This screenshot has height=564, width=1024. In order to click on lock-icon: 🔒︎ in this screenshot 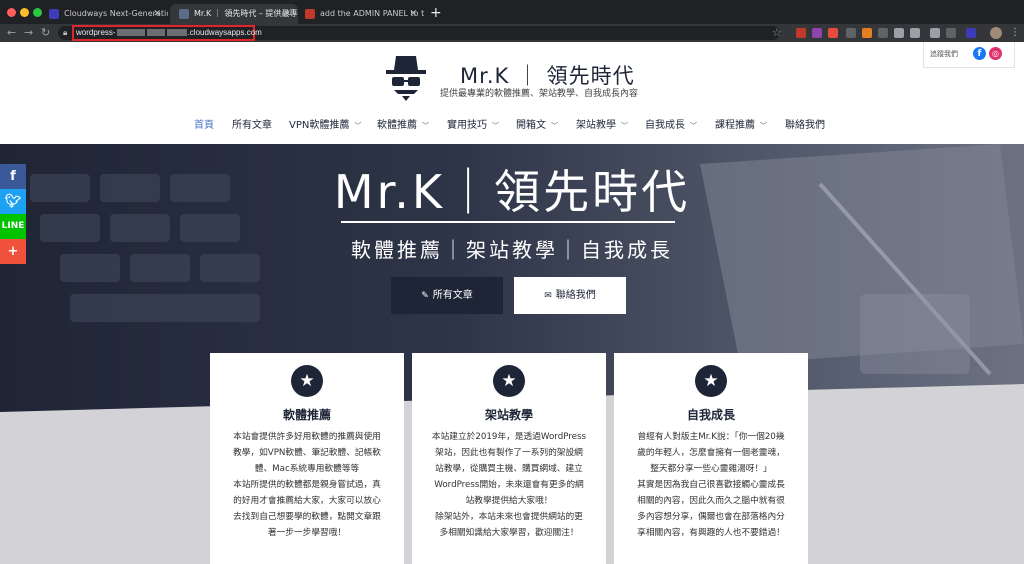, I will do `click(65, 32)`.